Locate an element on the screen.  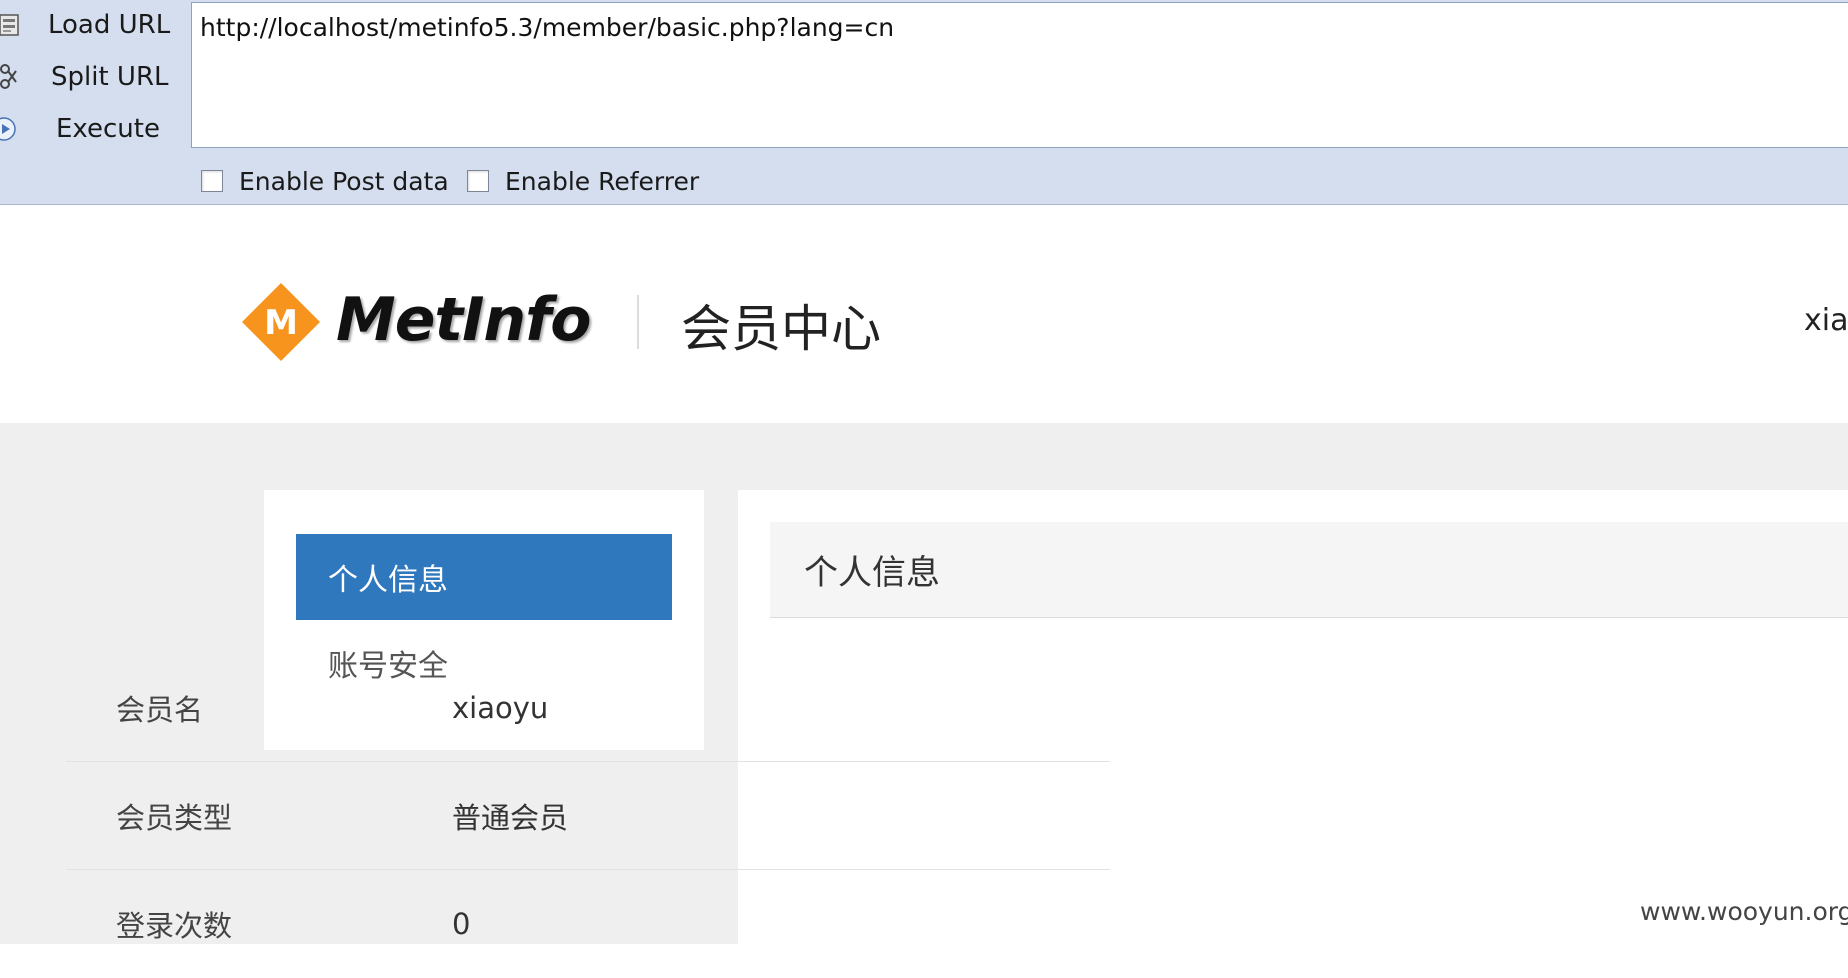
panel-title: 个人信息 is located at coordinates (1309, 570).